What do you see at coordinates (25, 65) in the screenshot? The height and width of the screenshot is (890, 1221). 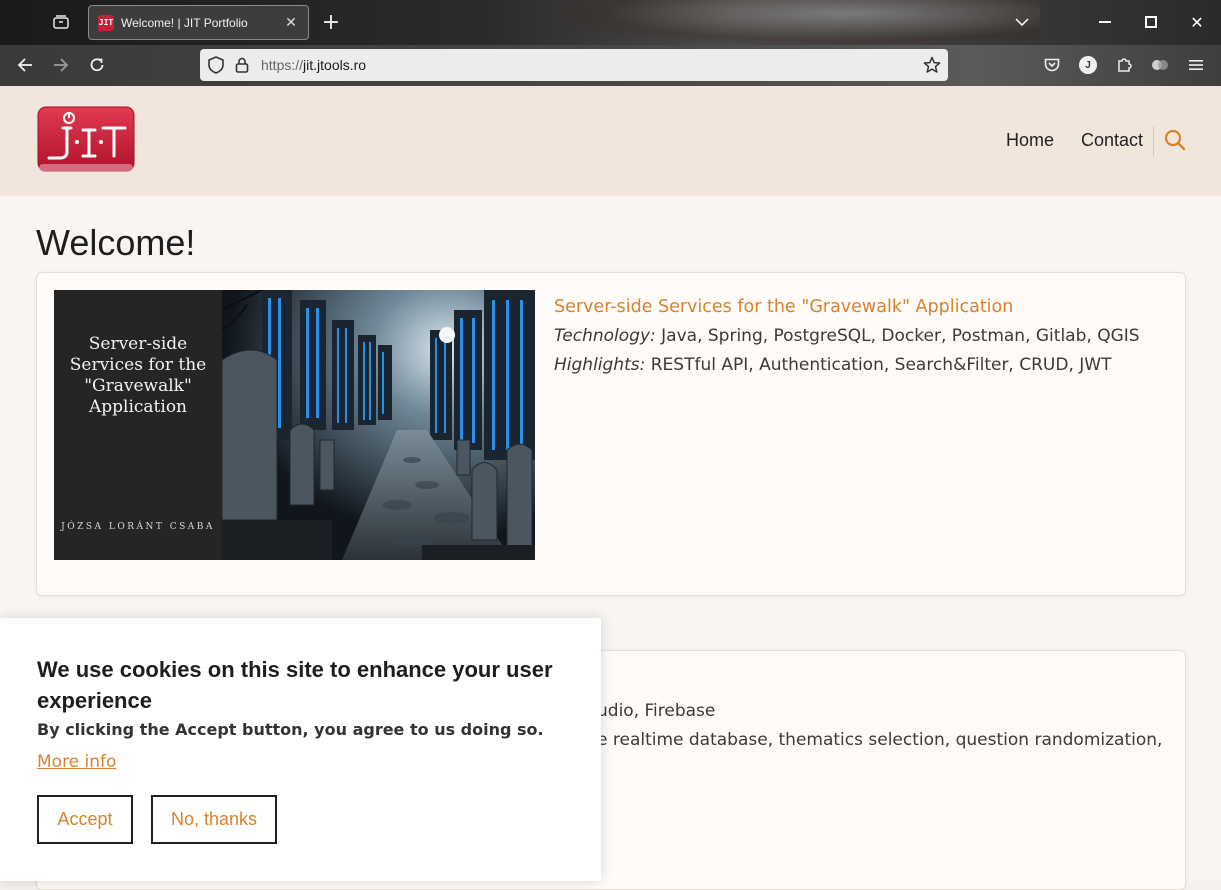 I see `arrow-left-icon` at bounding box center [25, 65].